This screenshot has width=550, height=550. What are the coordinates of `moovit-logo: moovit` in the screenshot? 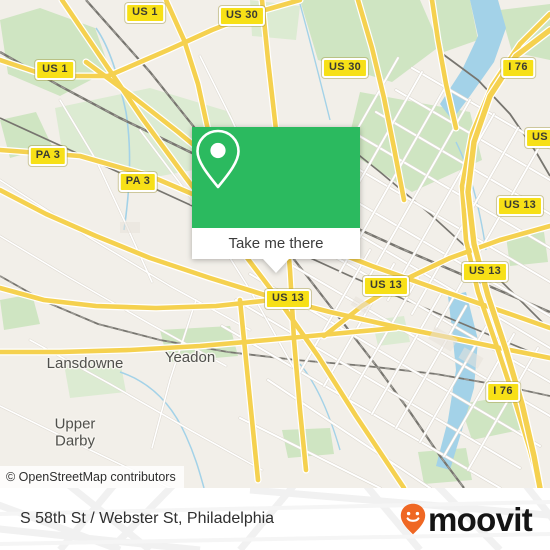 It's located at (466, 519).